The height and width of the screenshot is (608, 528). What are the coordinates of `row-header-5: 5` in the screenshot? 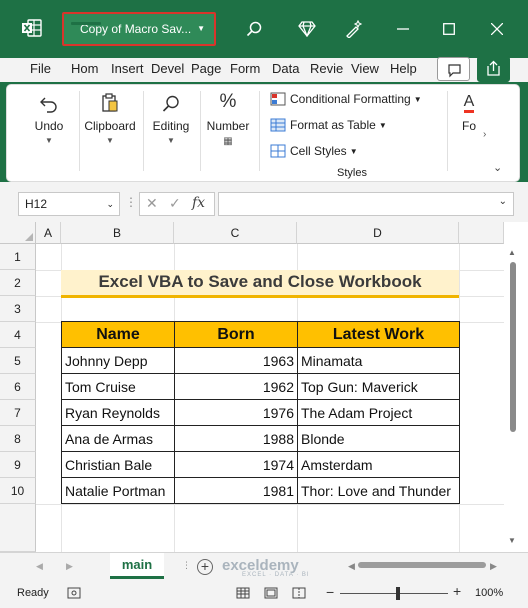 It's located at (18, 361).